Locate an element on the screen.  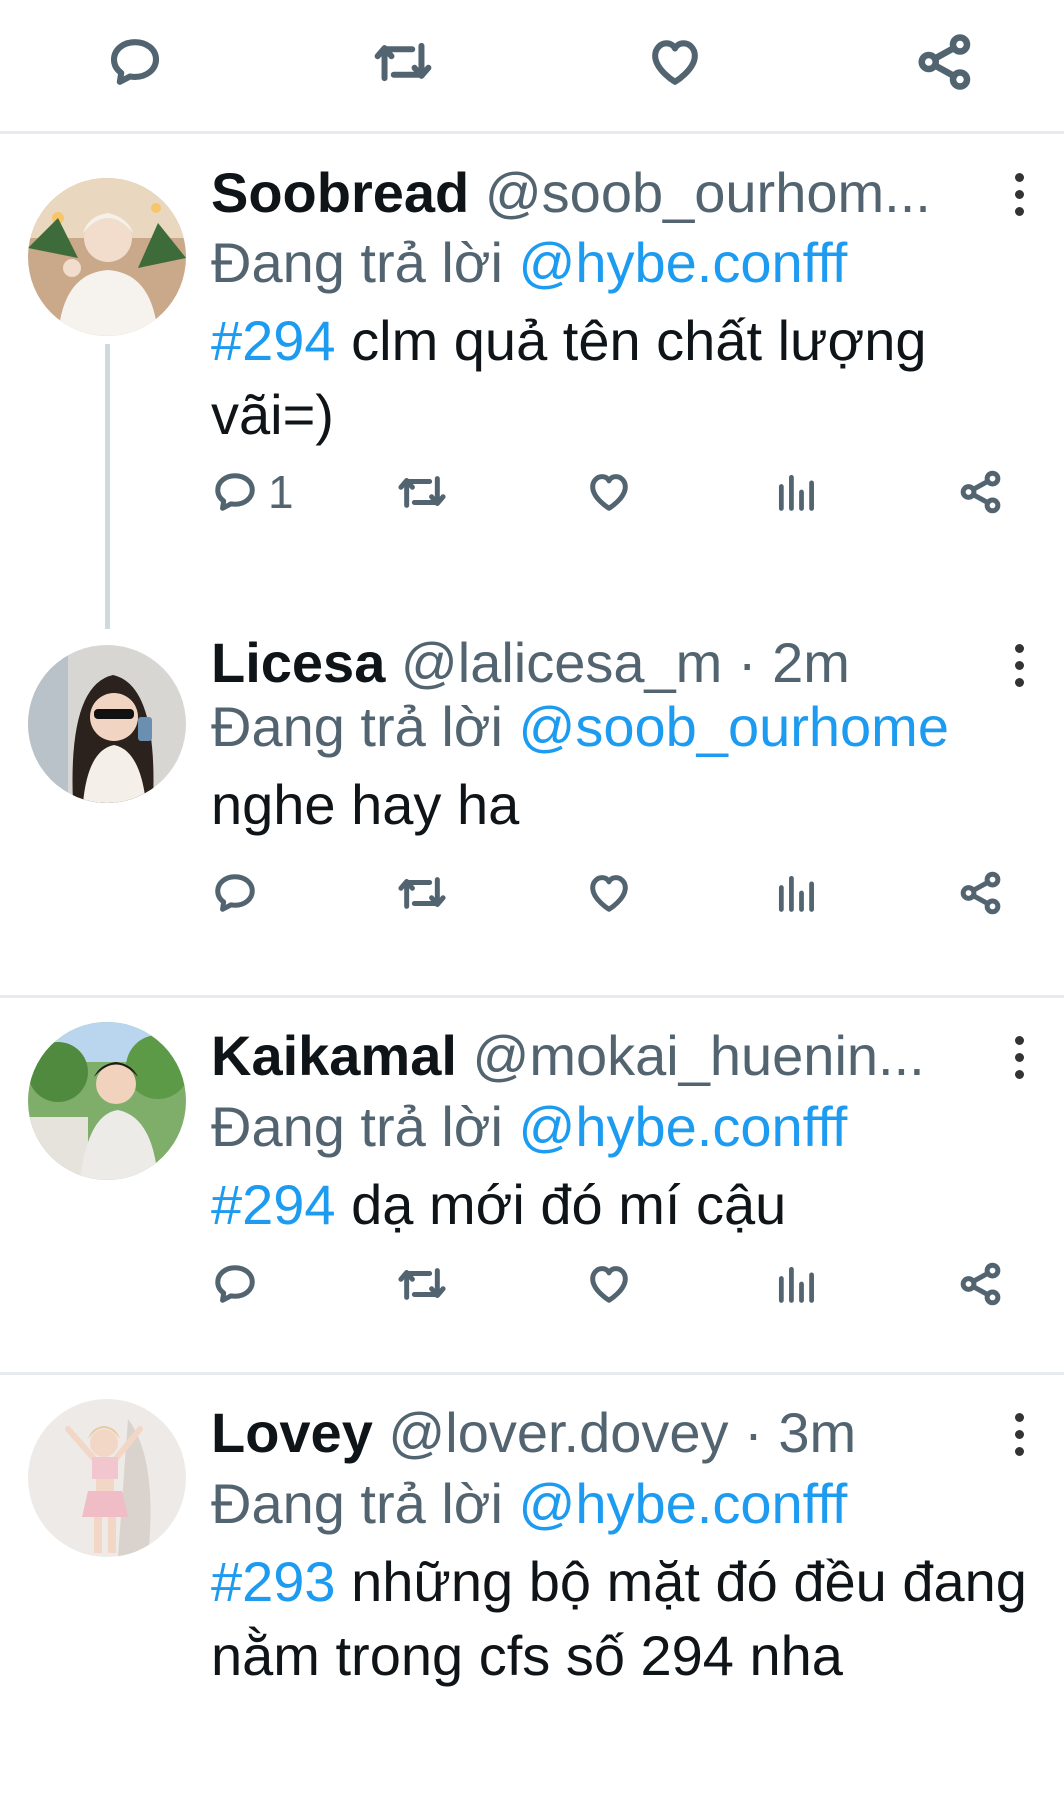
reply-button: 1 is located at coordinates (253, 492).